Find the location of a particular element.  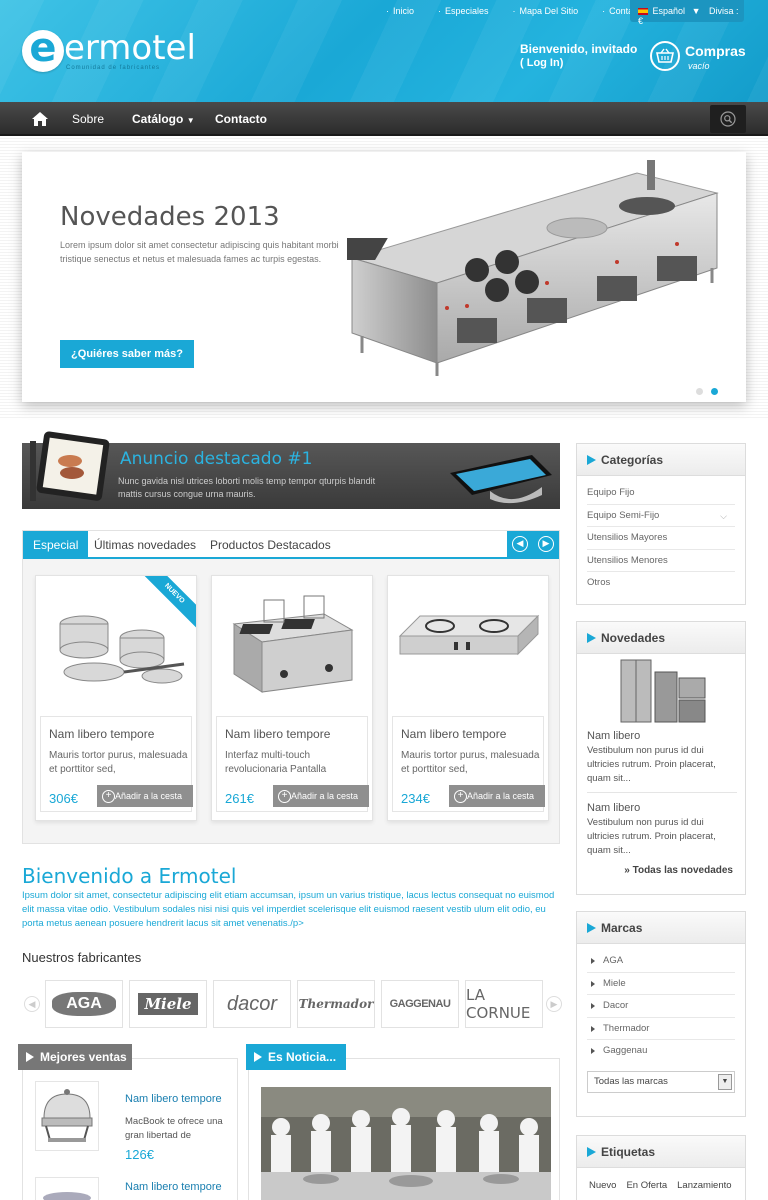

chevron-down-icon: ▼ is located at coordinates (696, 11).